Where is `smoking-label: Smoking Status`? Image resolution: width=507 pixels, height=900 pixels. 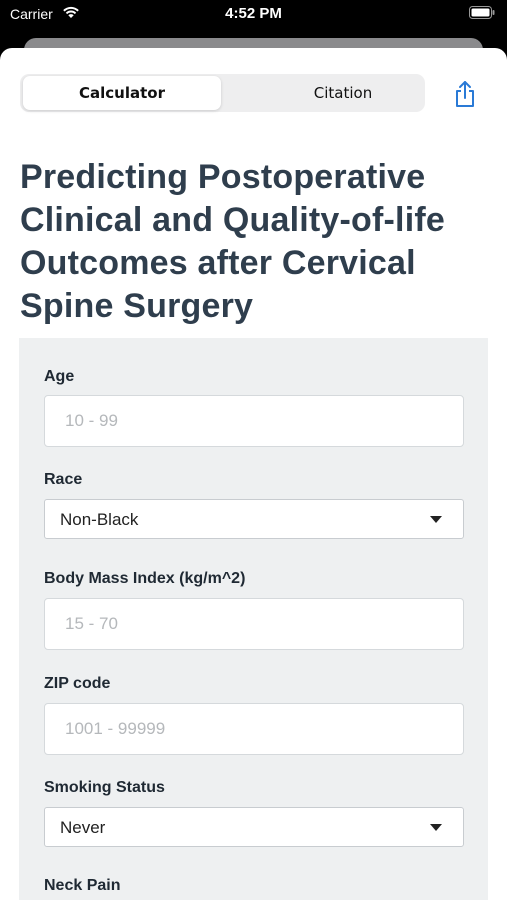
smoking-label: Smoking Status is located at coordinates (104, 787).